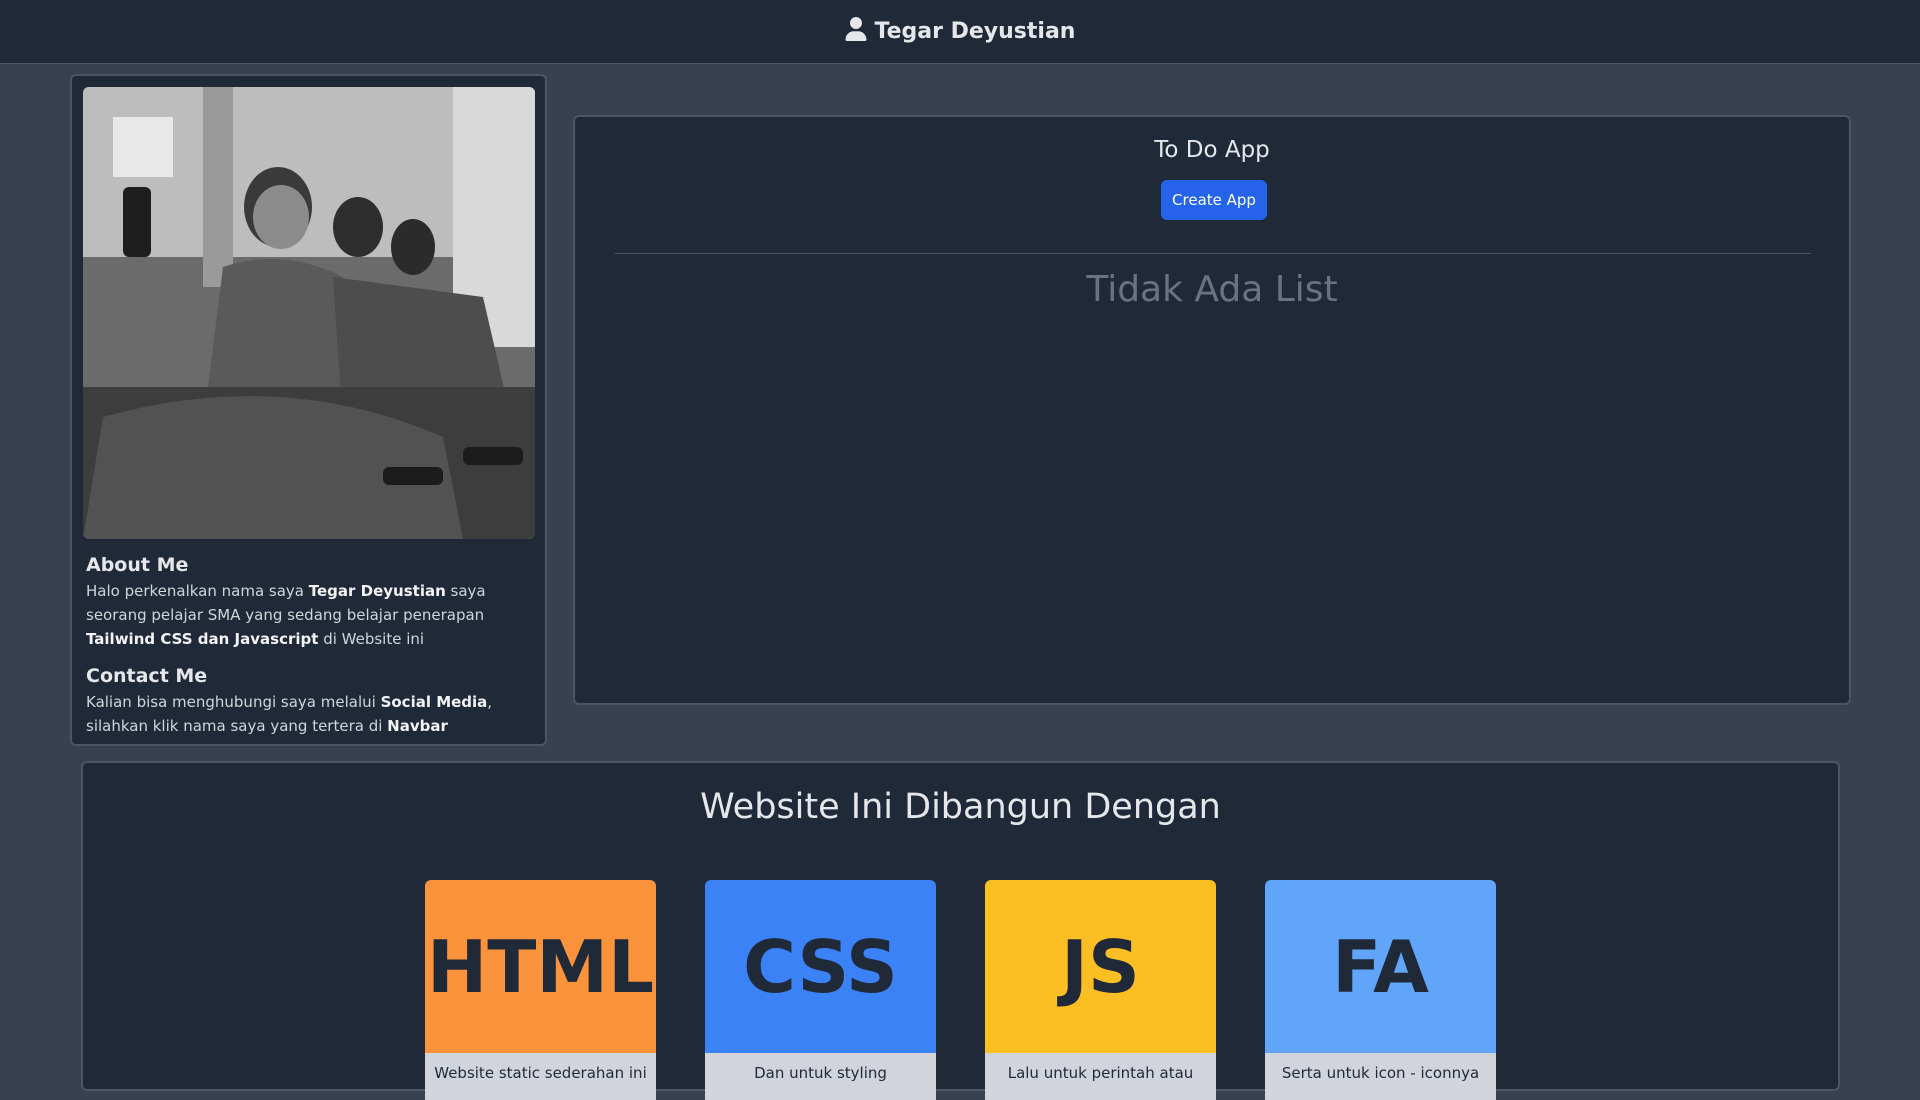 The image size is (1920, 1100). What do you see at coordinates (820, 966) in the screenshot?
I see `css-logo: CSS` at bounding box center [820, 966].